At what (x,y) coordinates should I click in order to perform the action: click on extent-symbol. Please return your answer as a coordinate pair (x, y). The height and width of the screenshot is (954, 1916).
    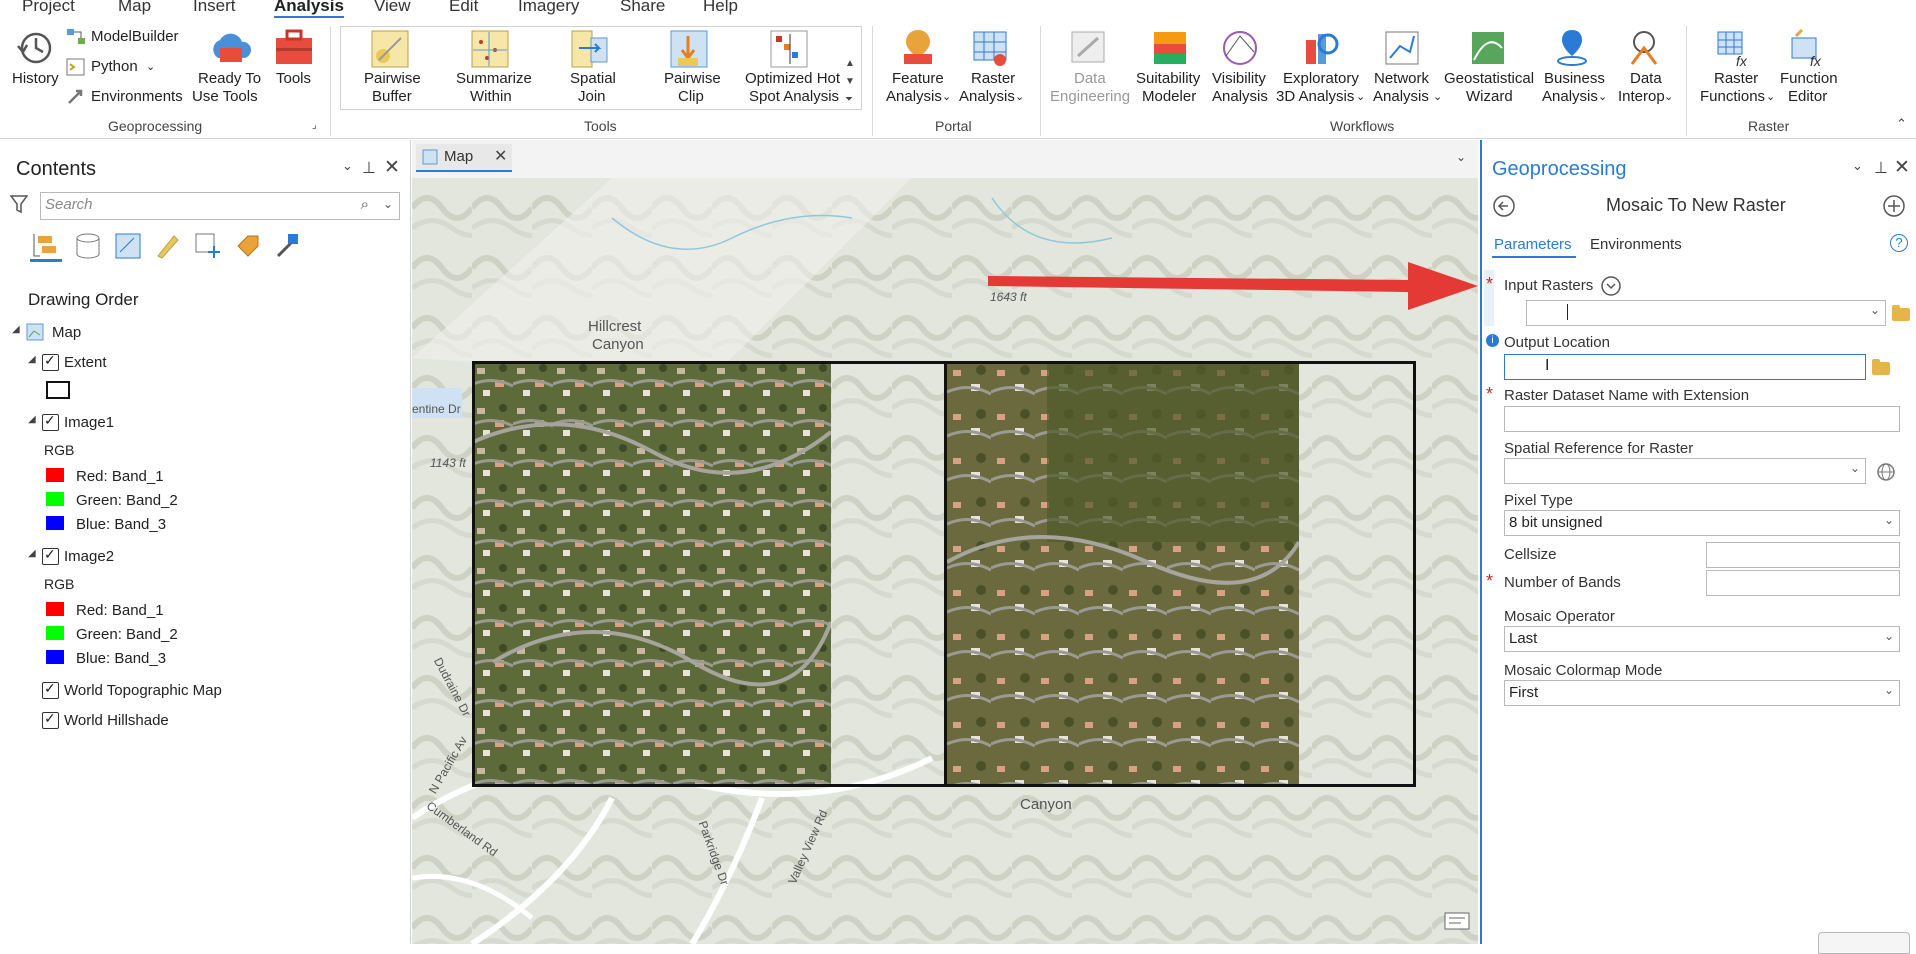
    Looking at the image, I should click on (58, 390).